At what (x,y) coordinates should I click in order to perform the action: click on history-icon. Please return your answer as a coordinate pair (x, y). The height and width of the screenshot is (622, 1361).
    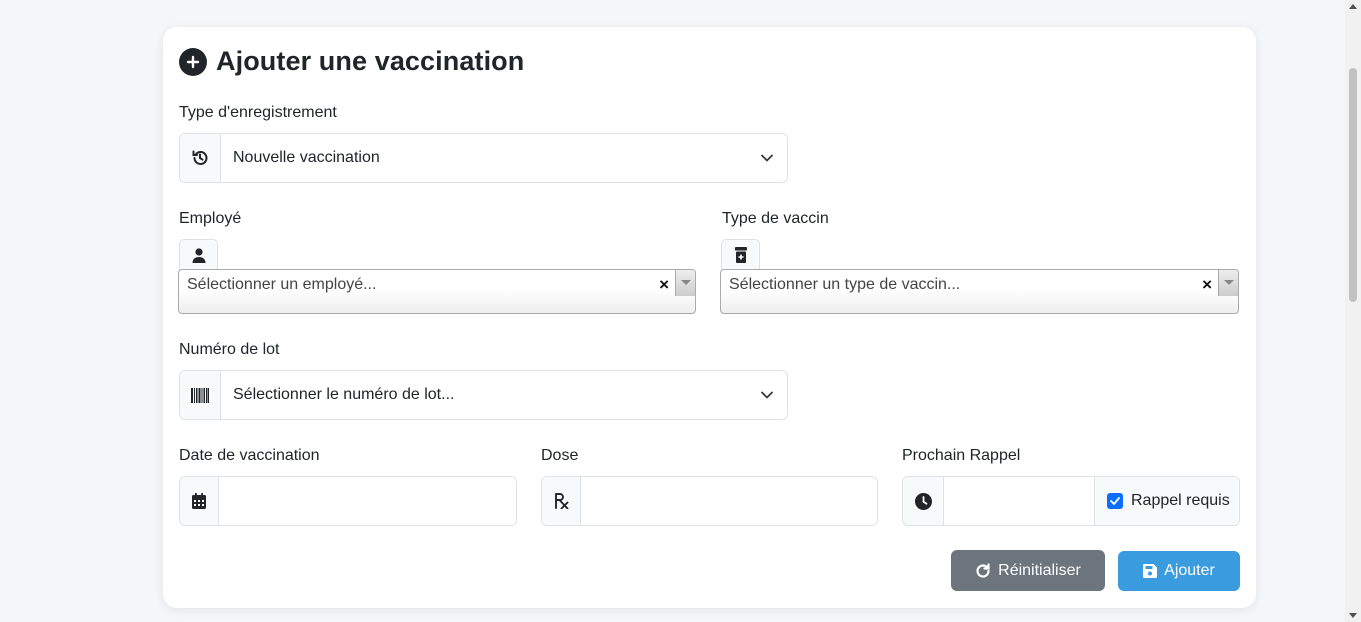
    Looking at the image, I should click on (200, 158).